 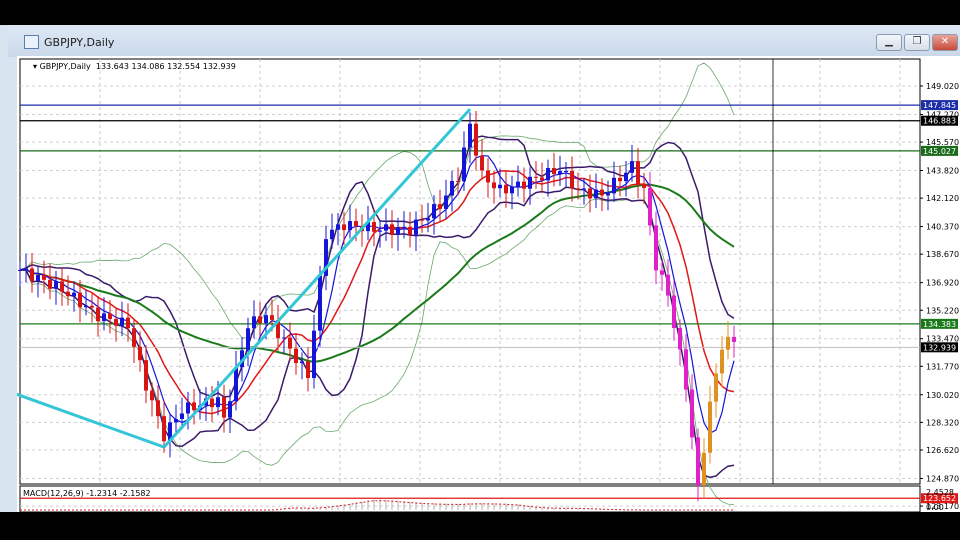 What do you see at coordinates (942, 395) in the screenshot?
I see `axis-label: 130.020` at bounding box center [942, 395].